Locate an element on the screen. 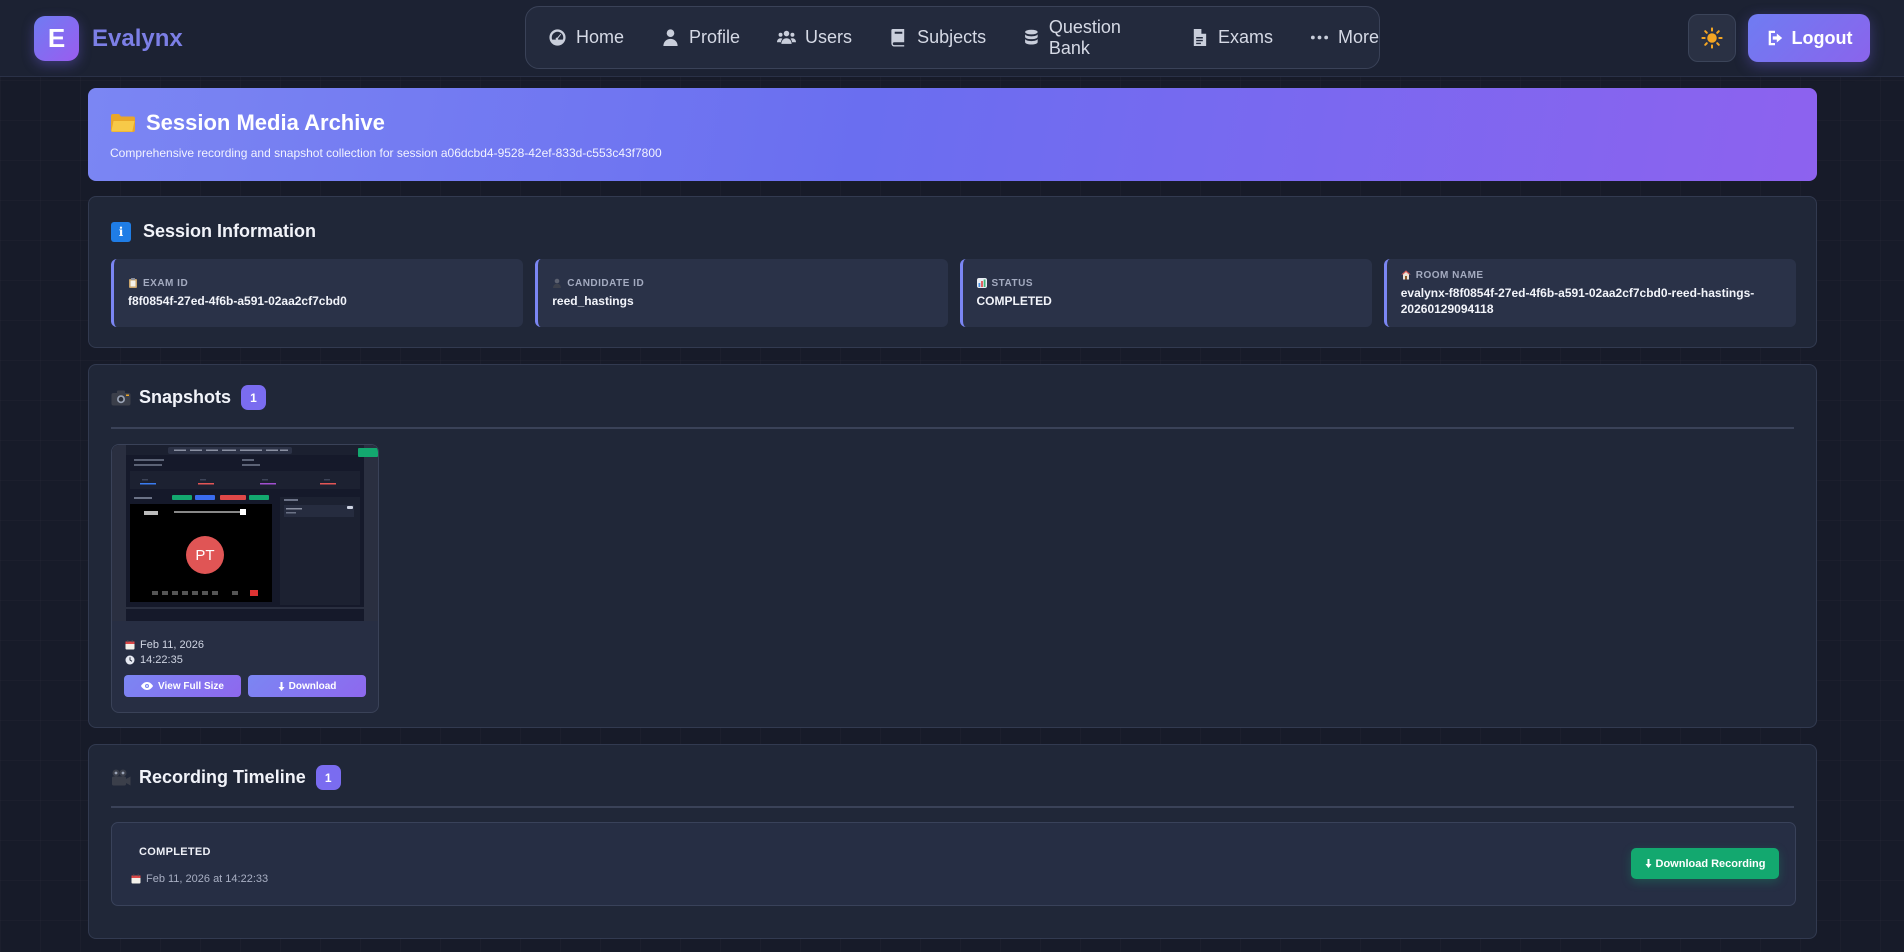  recording-timeline-title: Recording Timeline 1 is located at coordinates (226, 777).